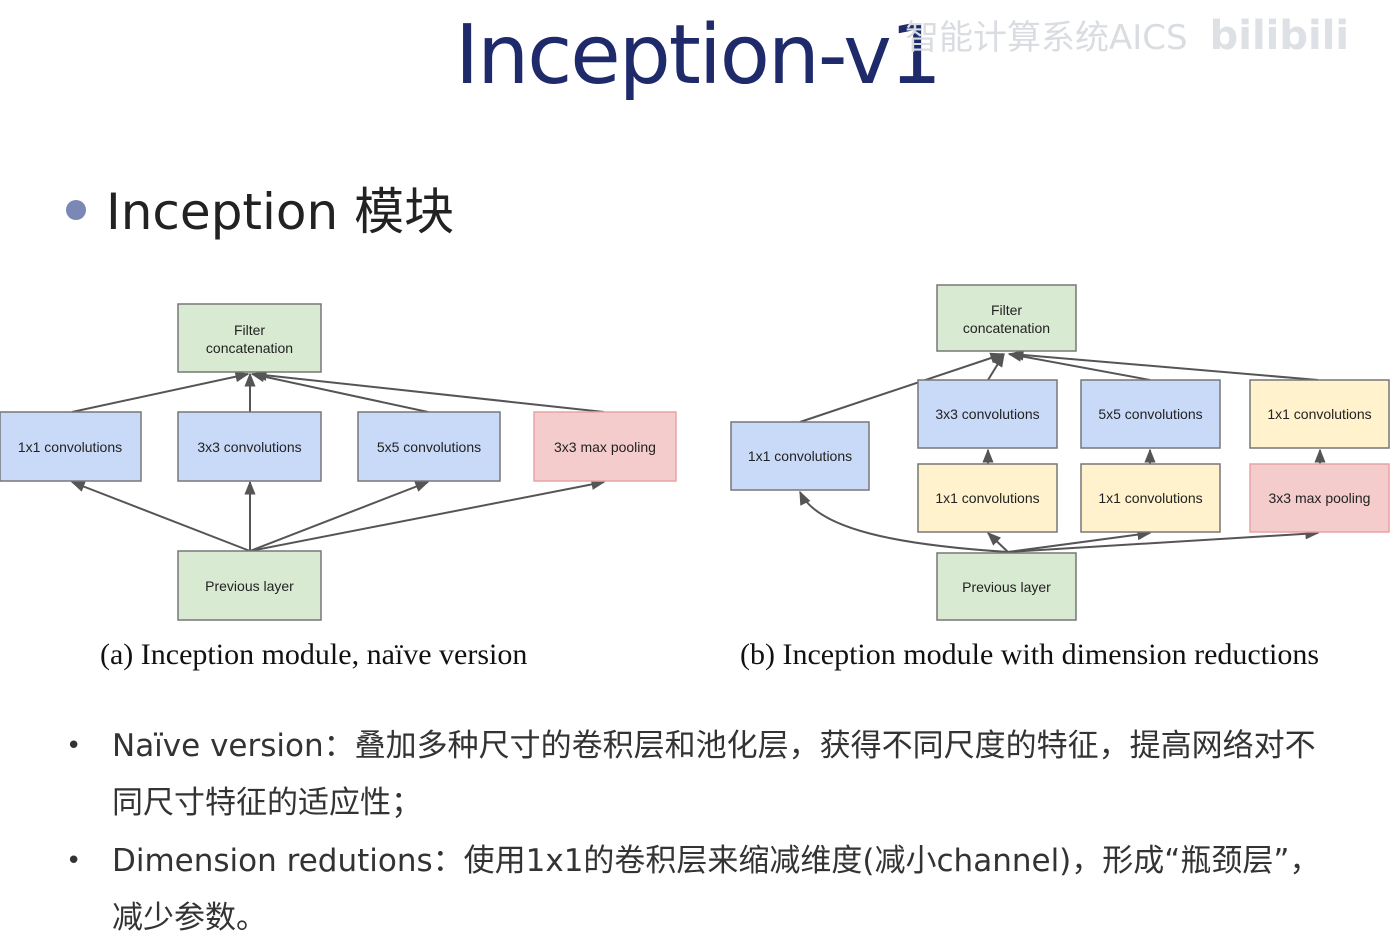 This screenshot has height=948, width=1395. I want to click on b-filter-concat-line2: concatenation, so click(1006, 328).